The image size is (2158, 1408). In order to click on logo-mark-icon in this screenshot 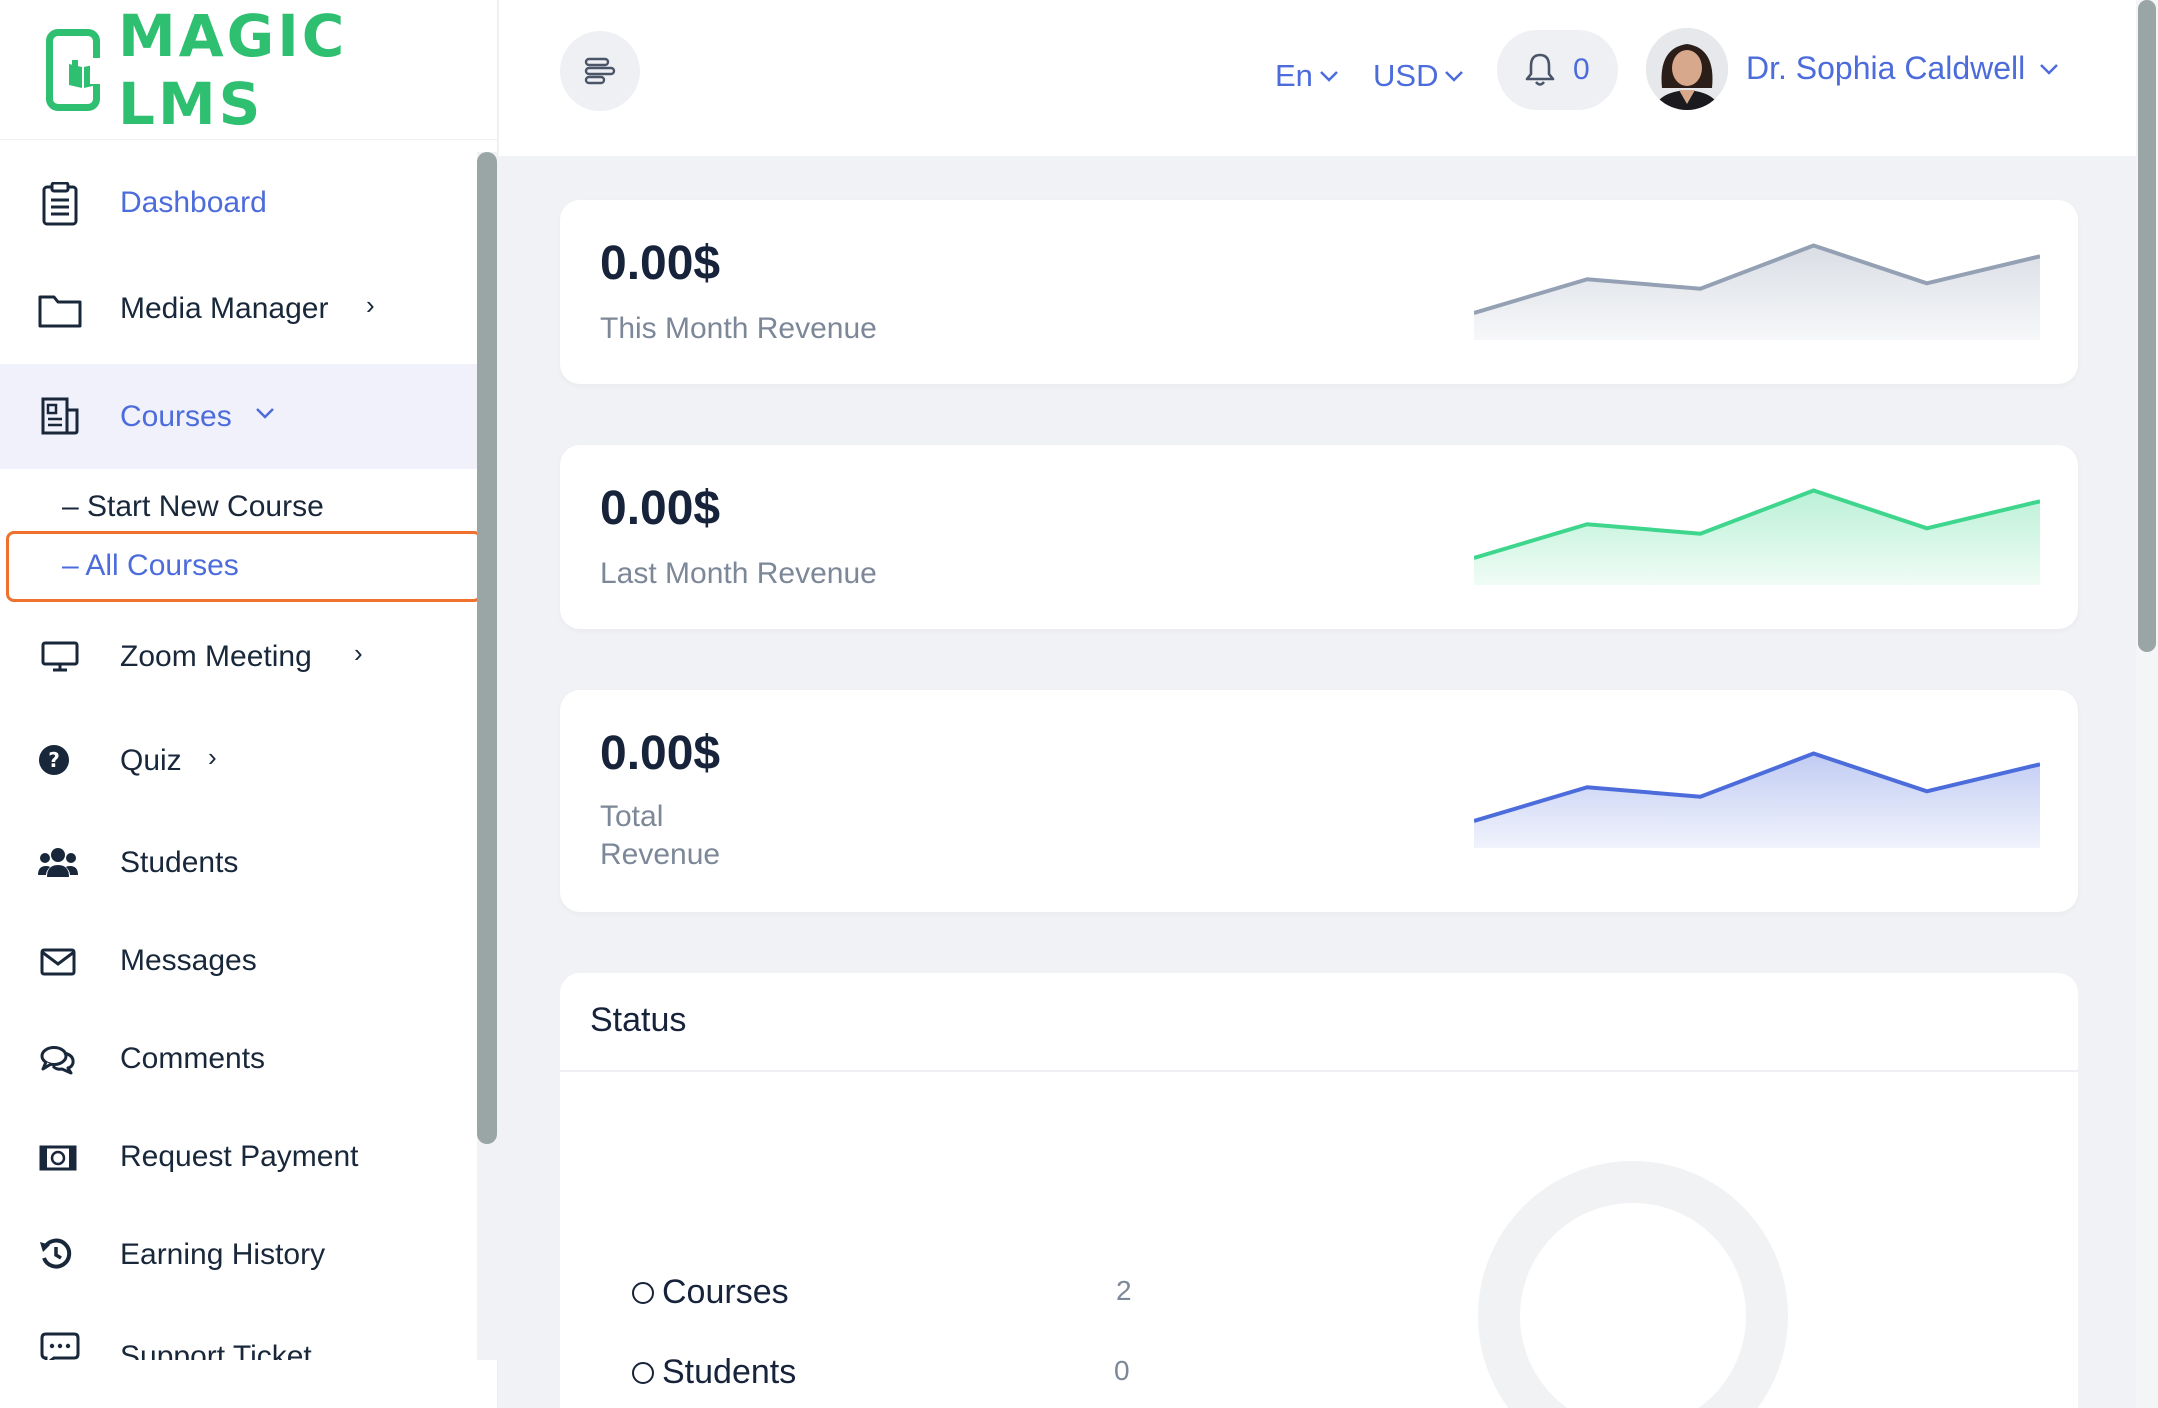, I will do `click(74, 70)`.